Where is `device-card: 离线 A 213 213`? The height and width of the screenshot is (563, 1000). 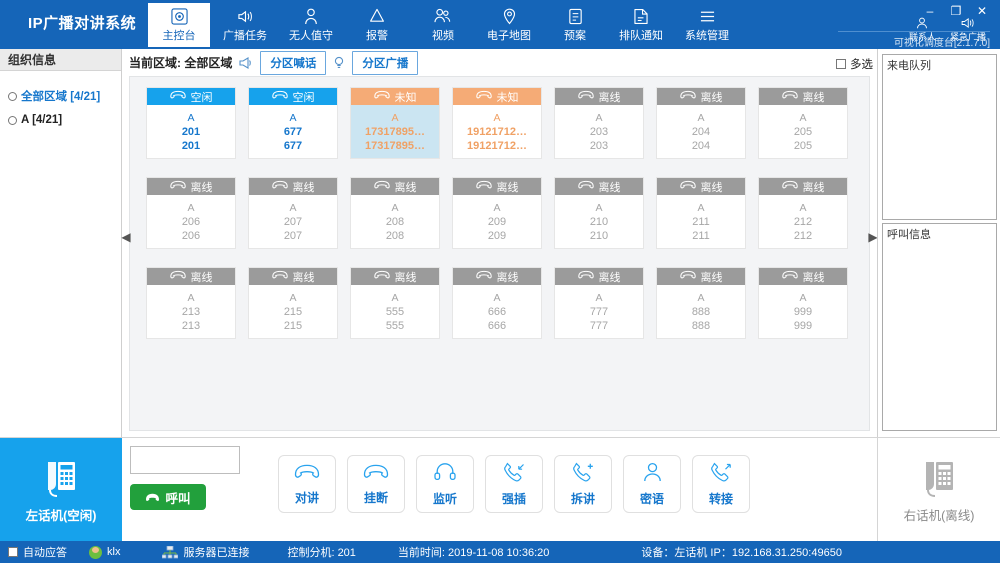
device-card: 离线 A 213 213 is located at coordinates (191, 303).